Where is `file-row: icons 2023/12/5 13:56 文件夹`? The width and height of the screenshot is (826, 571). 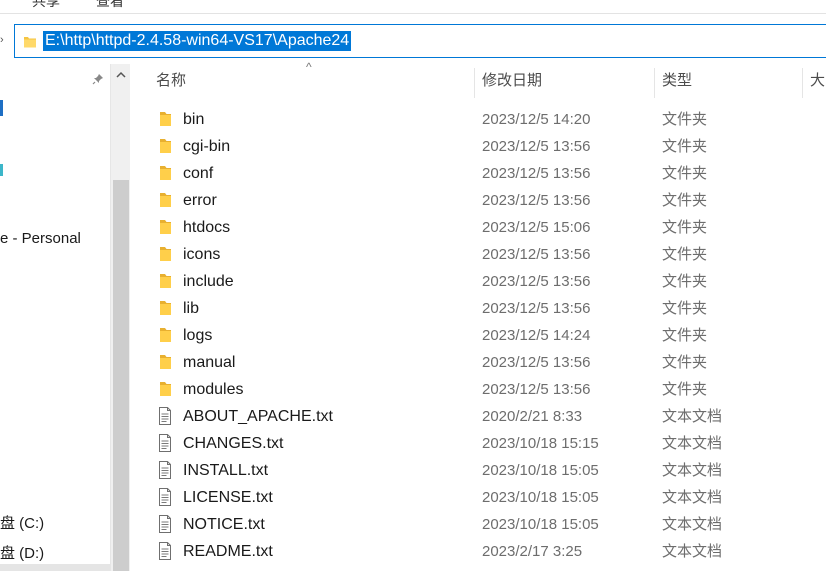 file-row: icons 2023/12/5 13:56 文件夹 is located at coordinates (478, 254).